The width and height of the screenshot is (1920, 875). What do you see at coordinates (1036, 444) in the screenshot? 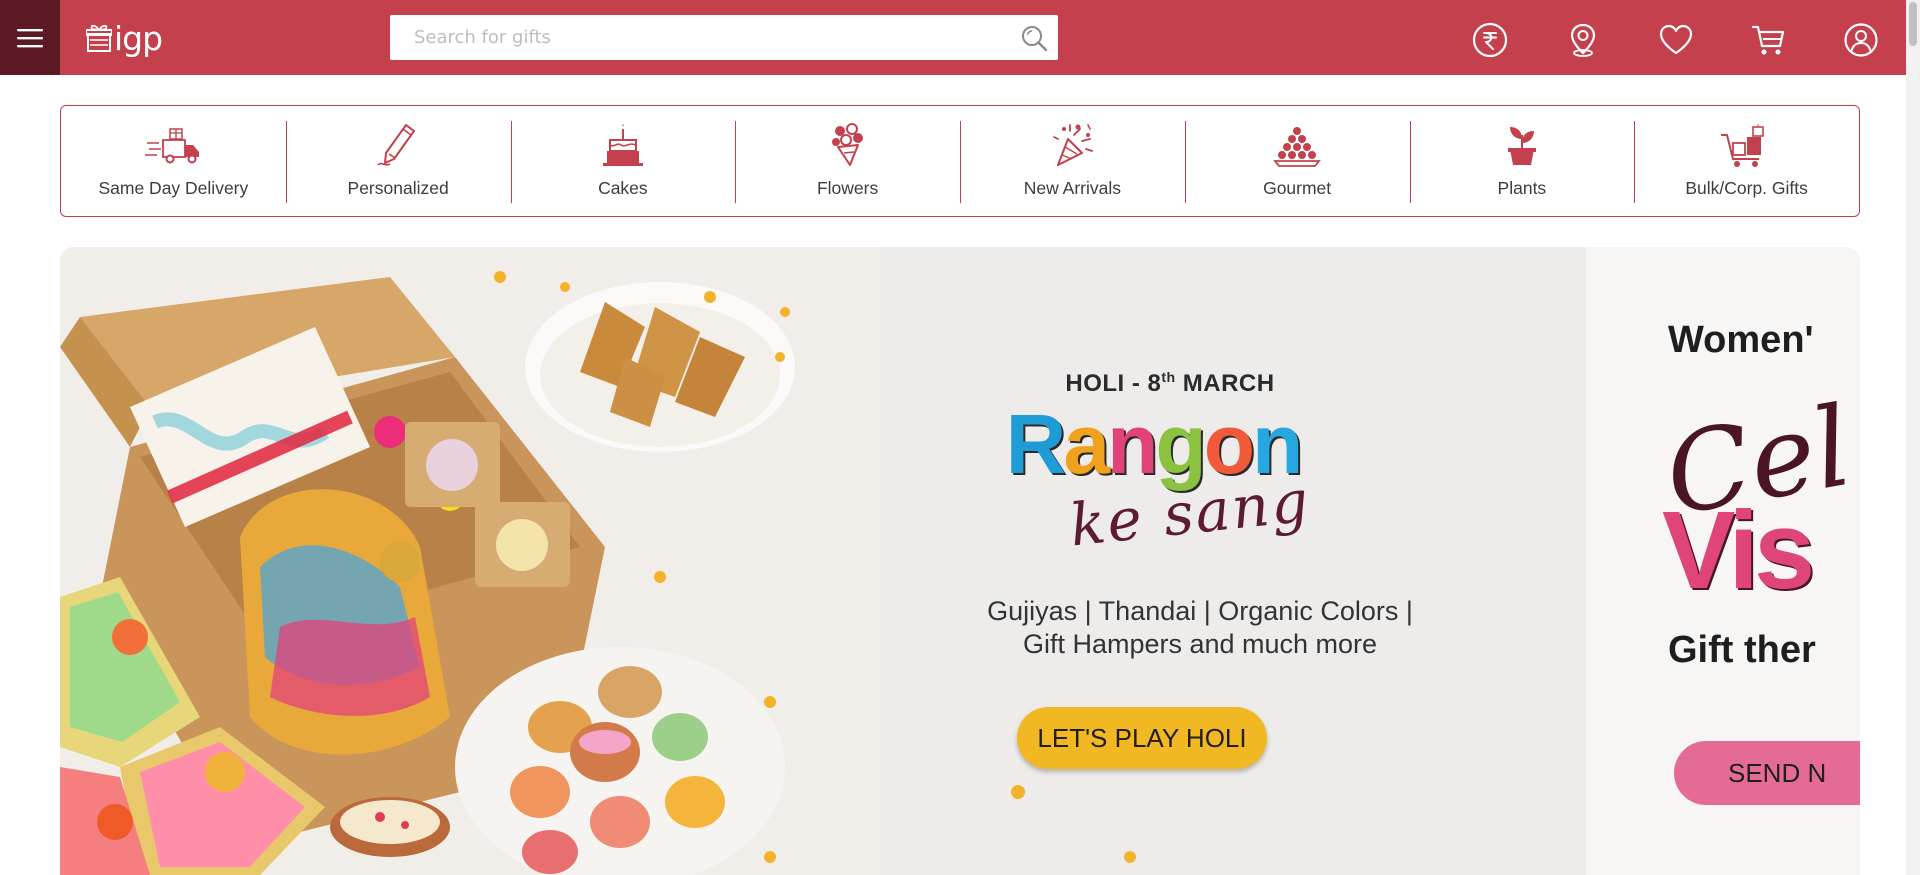
I see `title-letter: R` at bounding box center [1036, 444].